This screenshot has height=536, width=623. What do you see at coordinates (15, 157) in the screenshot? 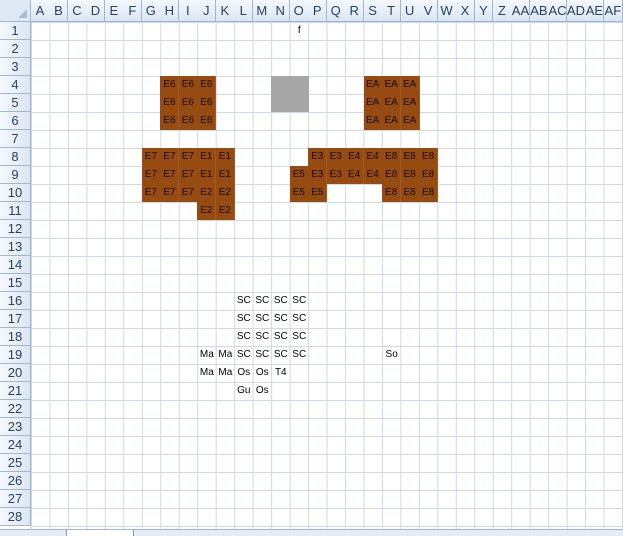
I see `row-header-8: 8` at bounding box center [15, 157].